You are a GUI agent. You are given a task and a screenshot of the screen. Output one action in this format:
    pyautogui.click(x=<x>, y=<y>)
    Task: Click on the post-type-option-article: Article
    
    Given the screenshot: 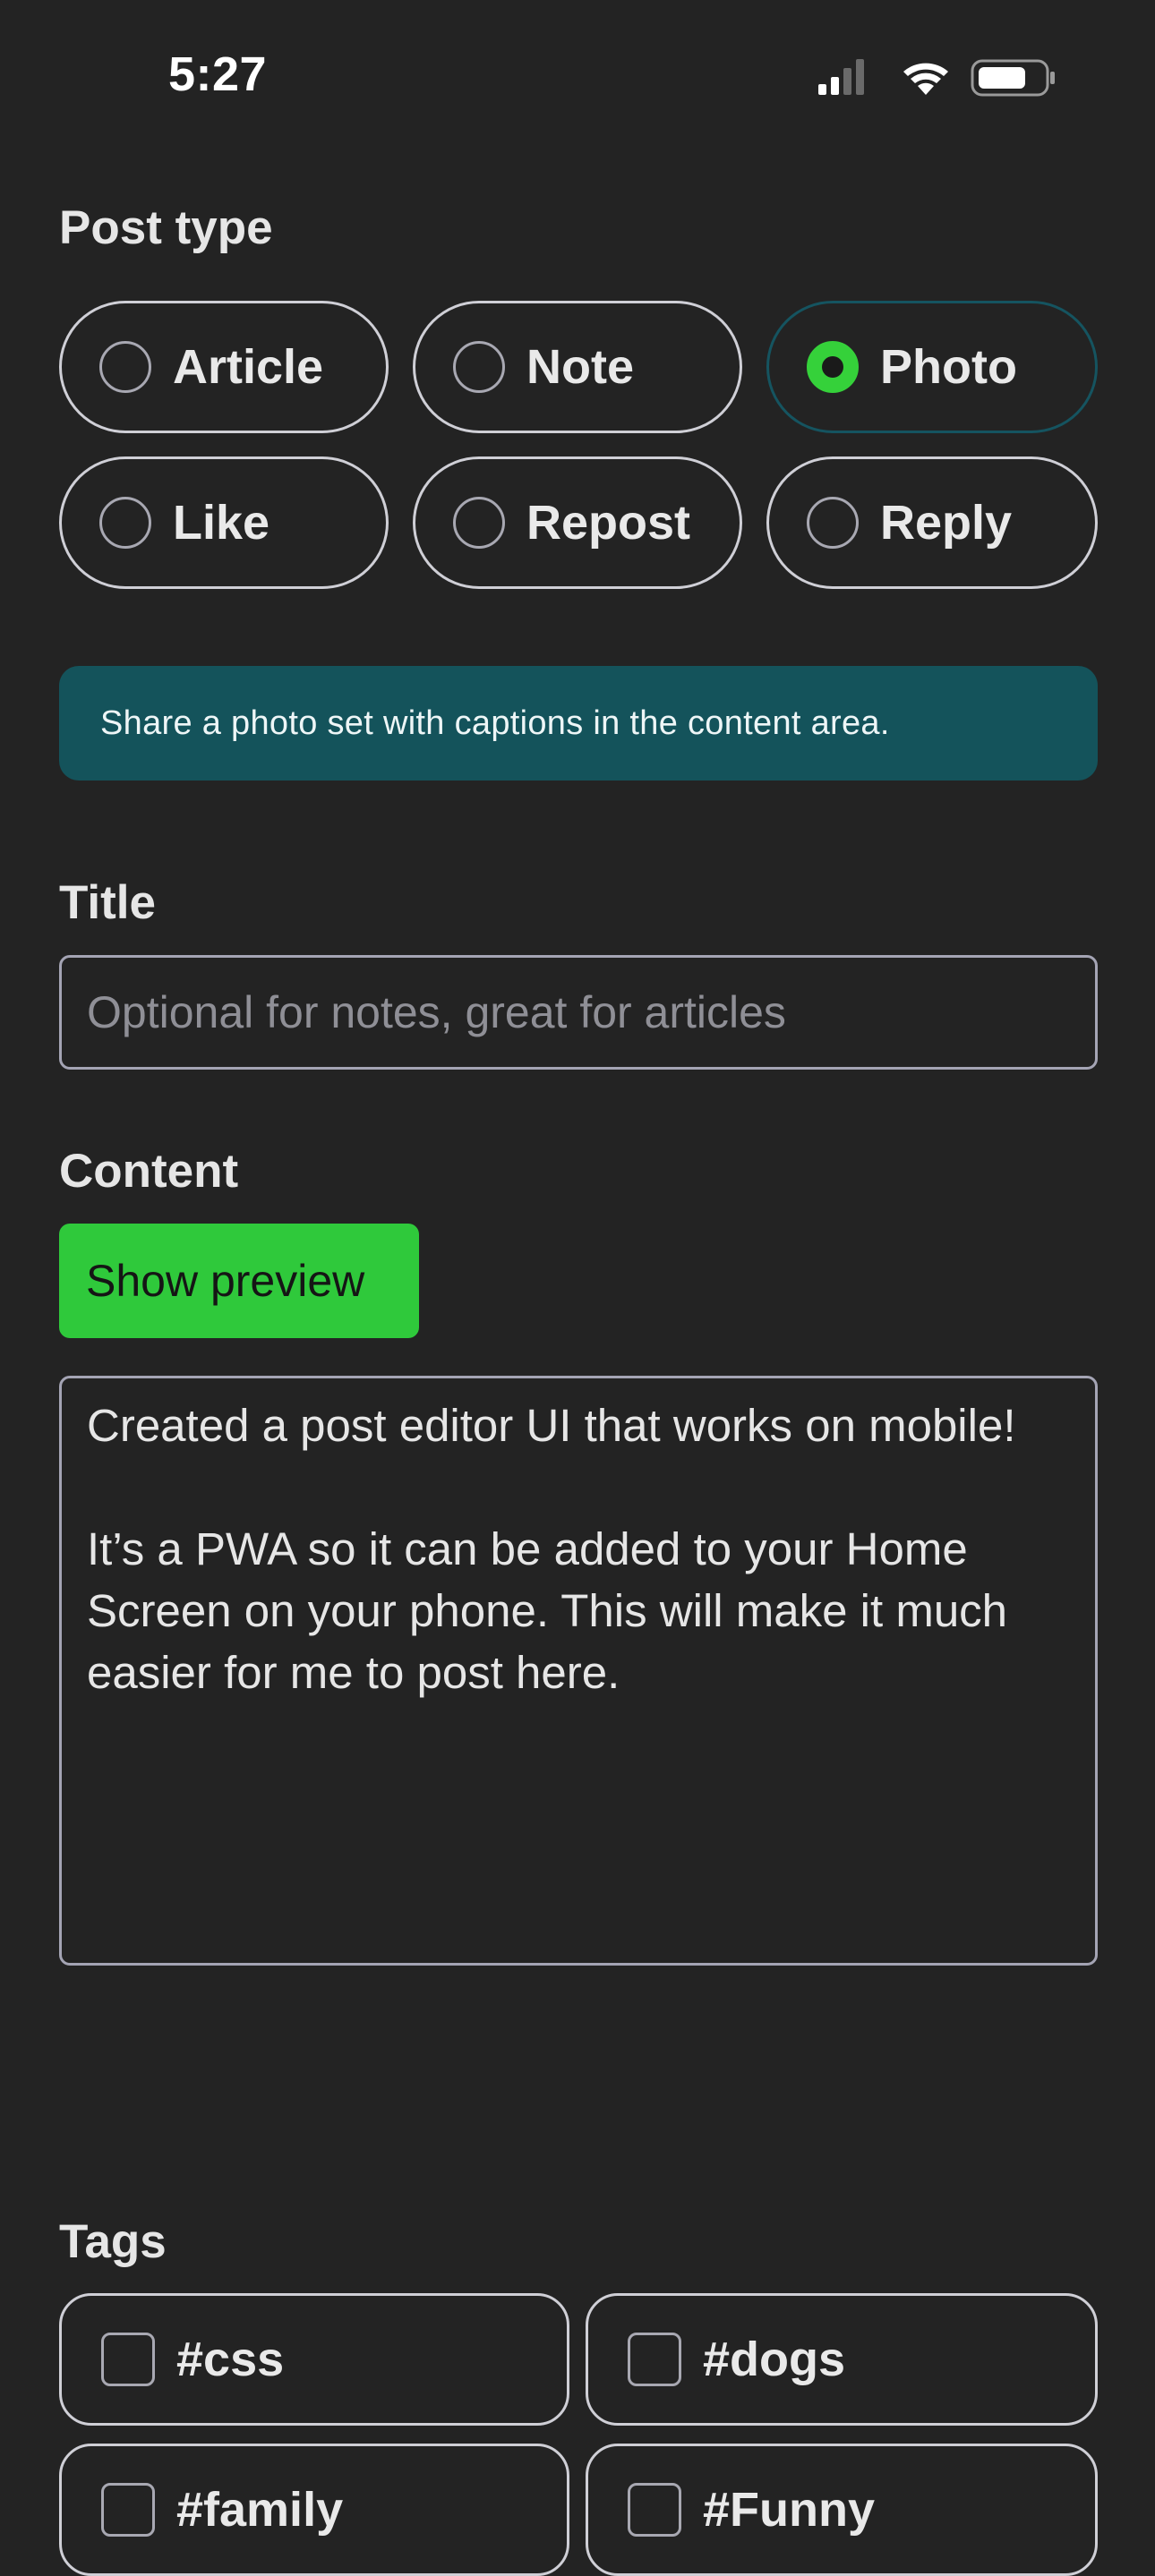 What is the action you would take?
    pyautogui.click(x=224, y=367)
    